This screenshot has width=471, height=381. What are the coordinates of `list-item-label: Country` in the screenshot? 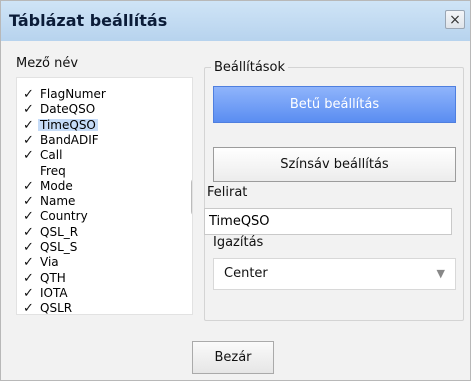 It's located at (64, 216).